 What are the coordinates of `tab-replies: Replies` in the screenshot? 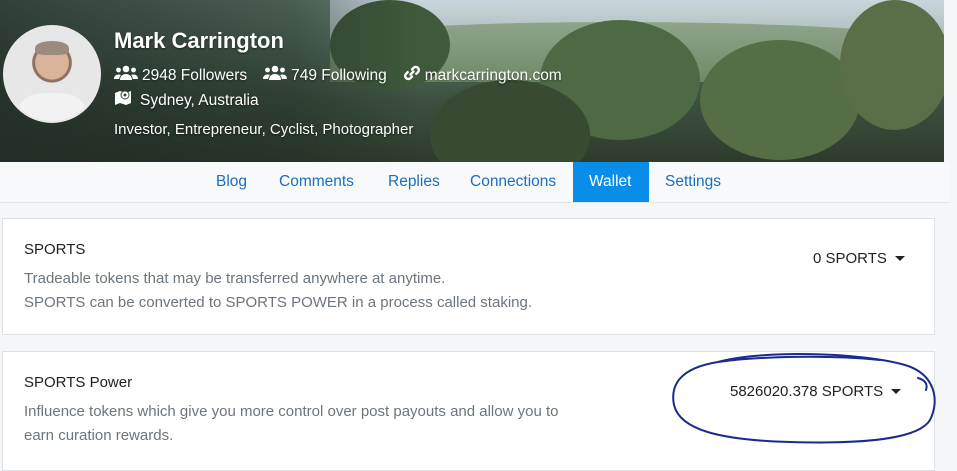 It's located at (414, 182).